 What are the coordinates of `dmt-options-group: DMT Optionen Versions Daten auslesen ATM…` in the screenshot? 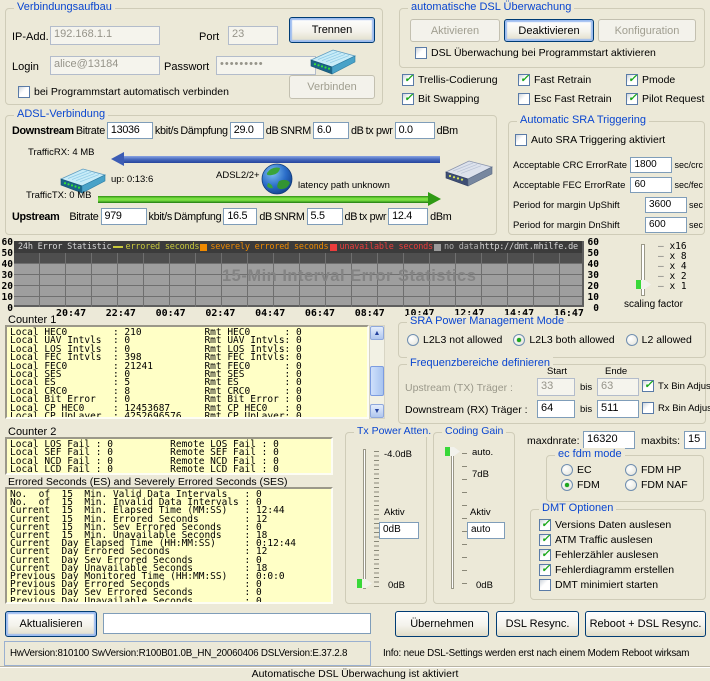 It's located at (618, 551).